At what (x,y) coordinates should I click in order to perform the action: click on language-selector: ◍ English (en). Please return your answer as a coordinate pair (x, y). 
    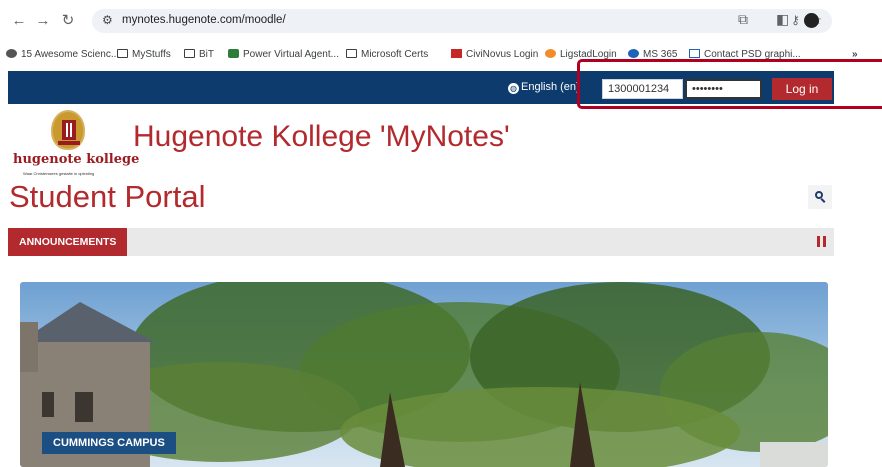
    Looking at the image, I should click on (544, 87).